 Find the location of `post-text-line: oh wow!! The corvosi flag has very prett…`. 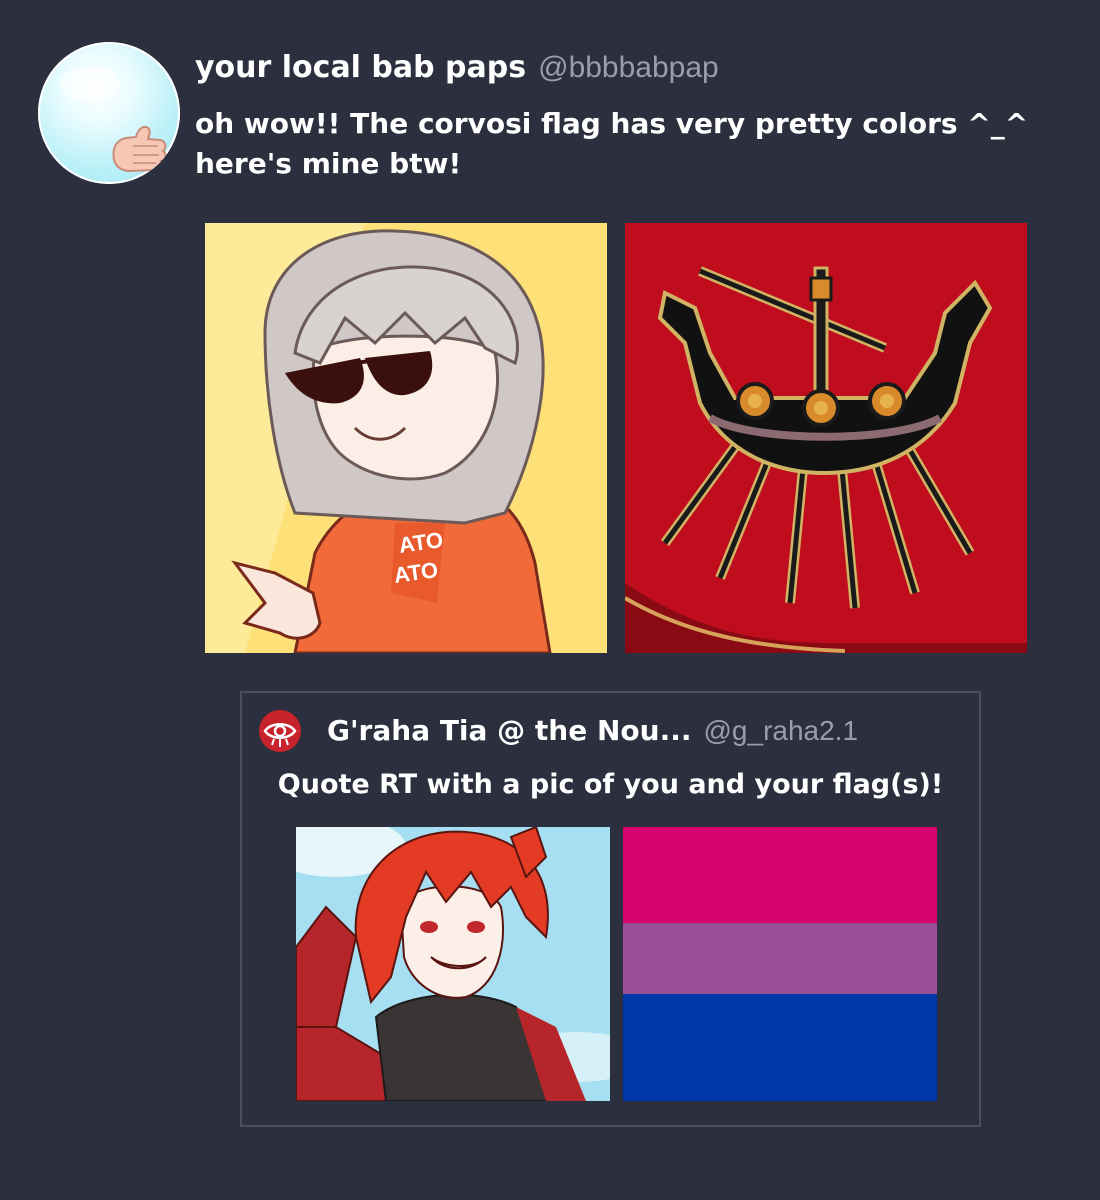

post-text-line: oh wow!! The corvosi flag has very prett… is located at coordinates (612, 123).